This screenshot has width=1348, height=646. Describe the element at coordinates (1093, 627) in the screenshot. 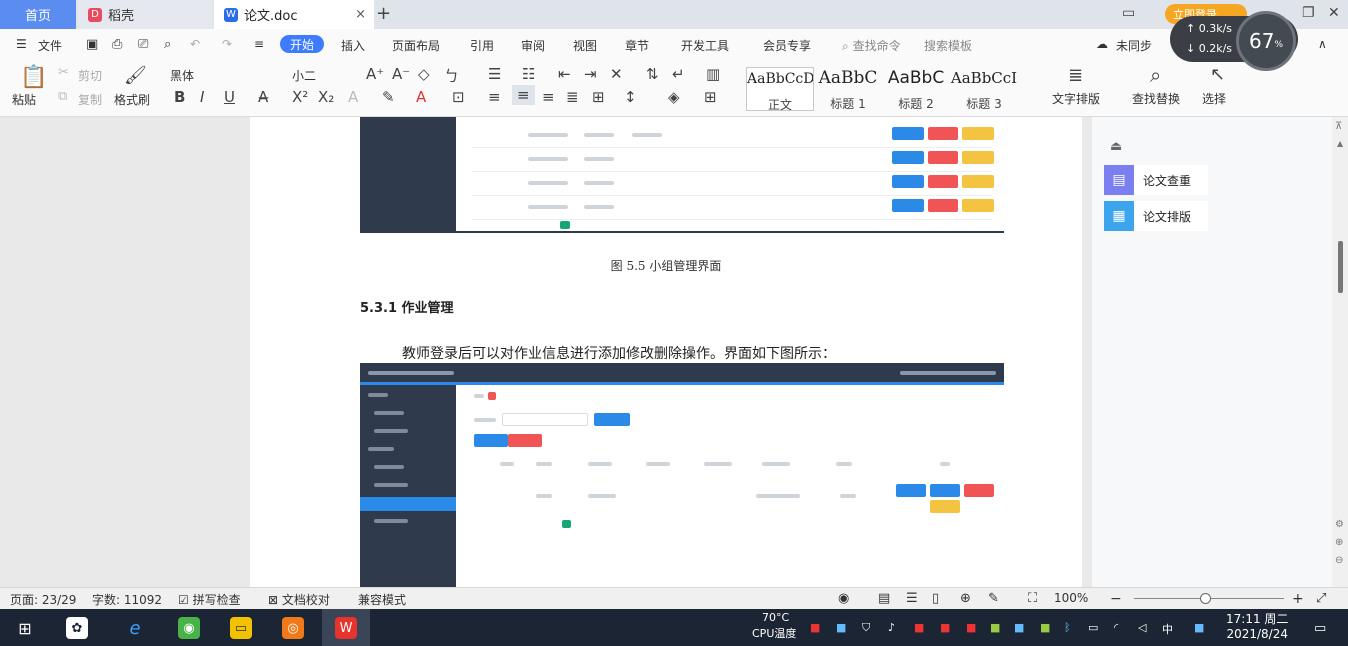

I see `battery-icon: ▭` at that location.